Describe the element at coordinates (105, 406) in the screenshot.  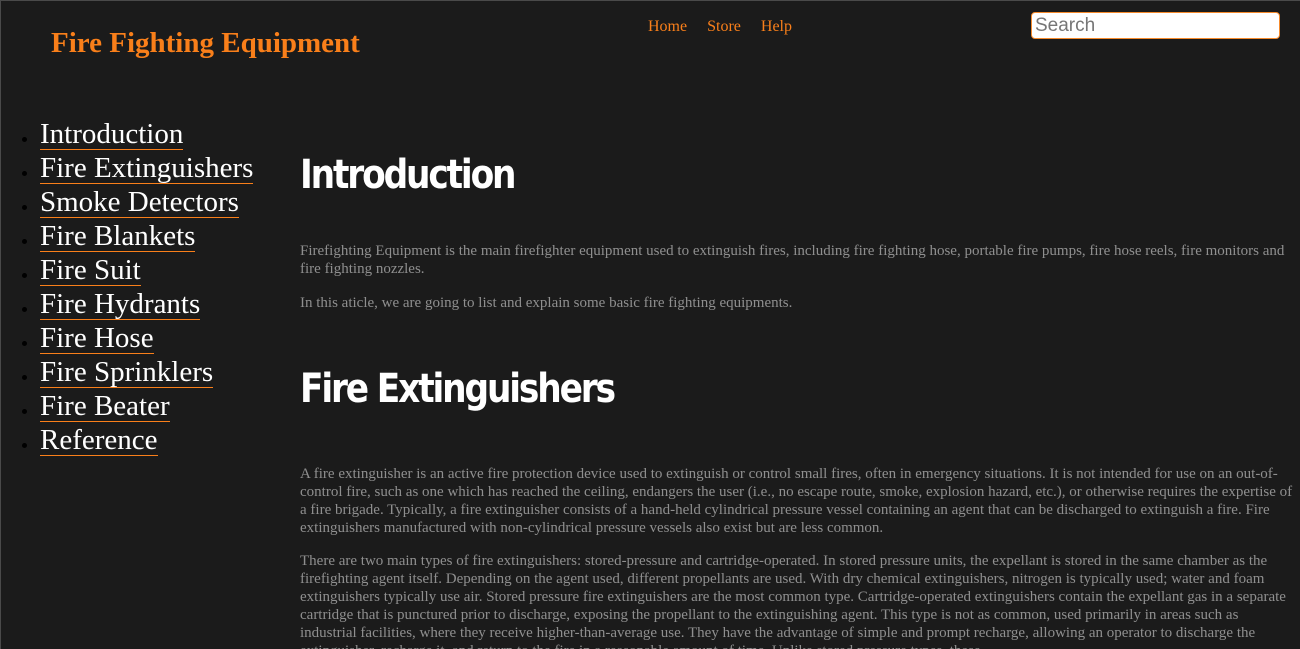
I see `sidebar-link-fire-beater: Fire Beater` at that location.